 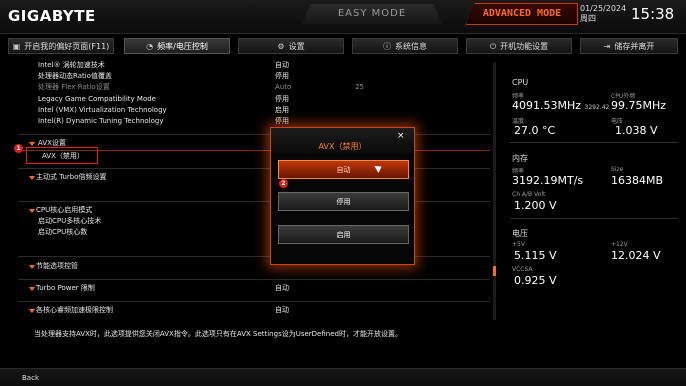 What do you see at coordinates (30, 378) in the screenshot?
I see `back-button: Back` at bounding box center [30, 378].